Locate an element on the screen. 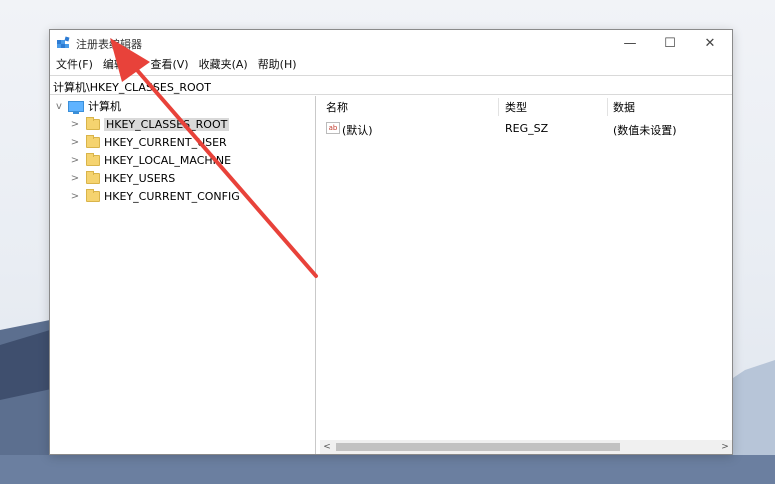 This screenshot has height=484, width=775. tree-item-label: HKEY_USERS is located at coordinates (140, 178).